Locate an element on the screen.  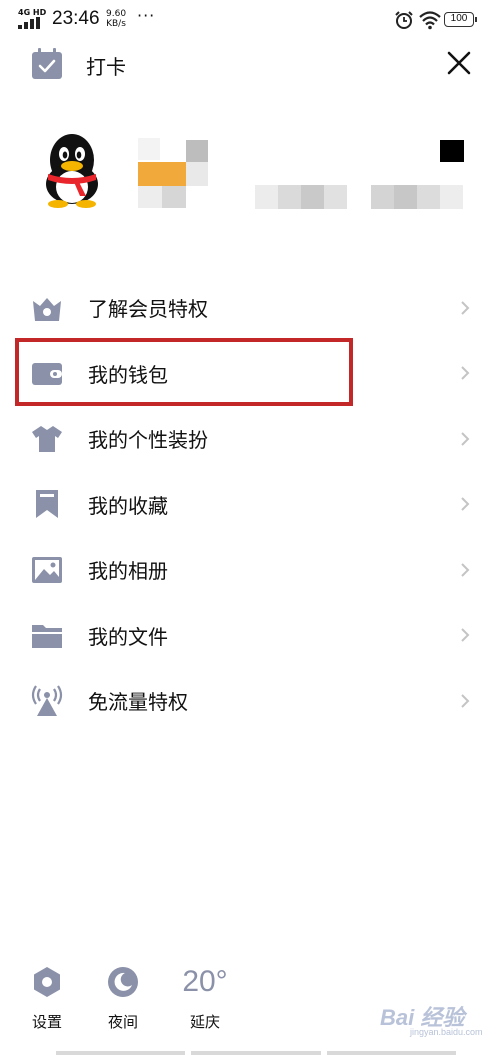
menu-item-label: 我的收藏 is located at coordinates (128, 505).